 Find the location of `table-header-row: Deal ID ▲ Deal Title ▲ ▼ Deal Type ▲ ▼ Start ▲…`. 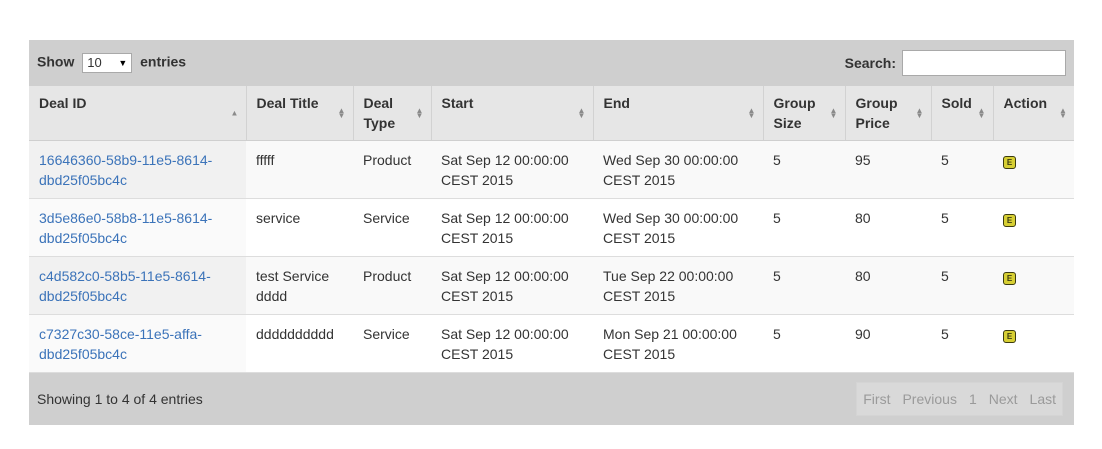

table-header-row: Deal ID ▲ Deal Title ▲ ▼ Deal Type ▲ ▼ Start ▲… is located at coordinates (551, 113).